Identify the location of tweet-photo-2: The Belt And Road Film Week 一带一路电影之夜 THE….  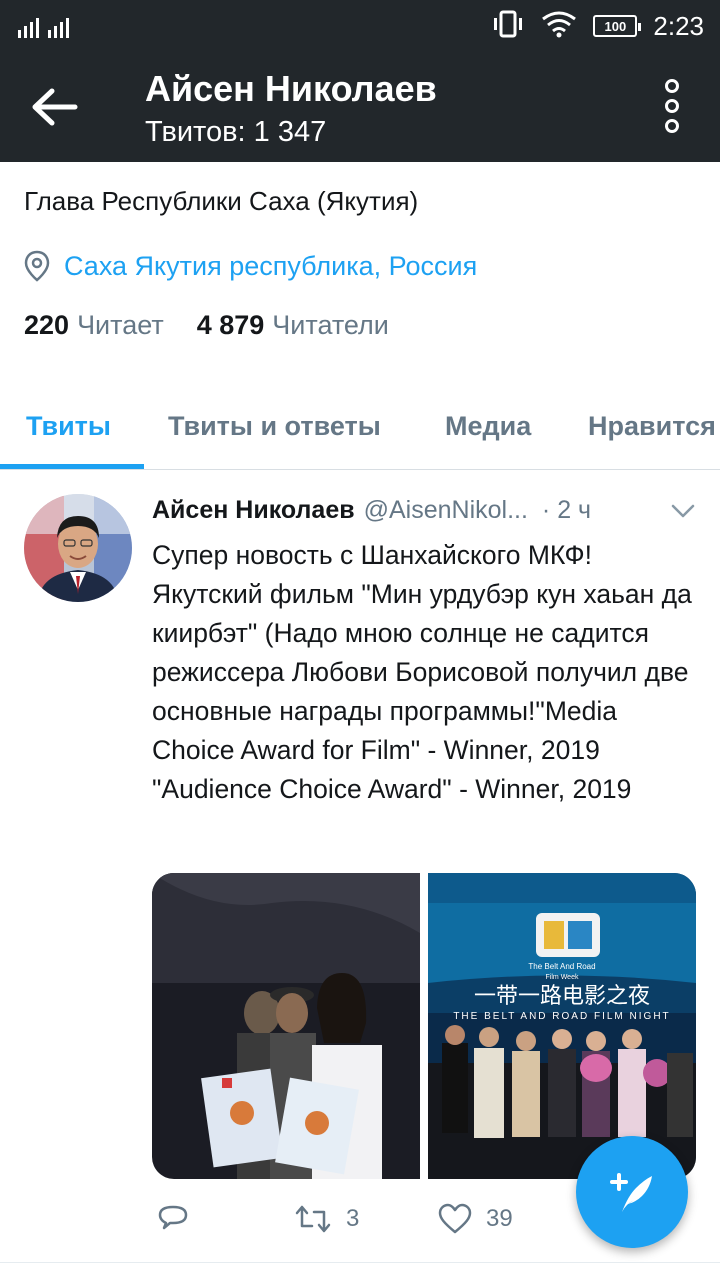
(562, 1026).